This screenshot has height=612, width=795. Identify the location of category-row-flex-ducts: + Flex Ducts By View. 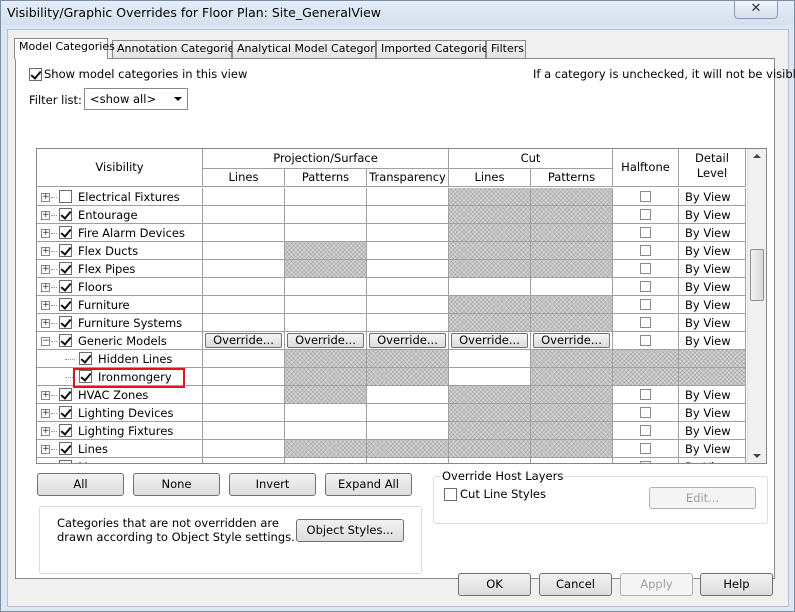
(391, 251).